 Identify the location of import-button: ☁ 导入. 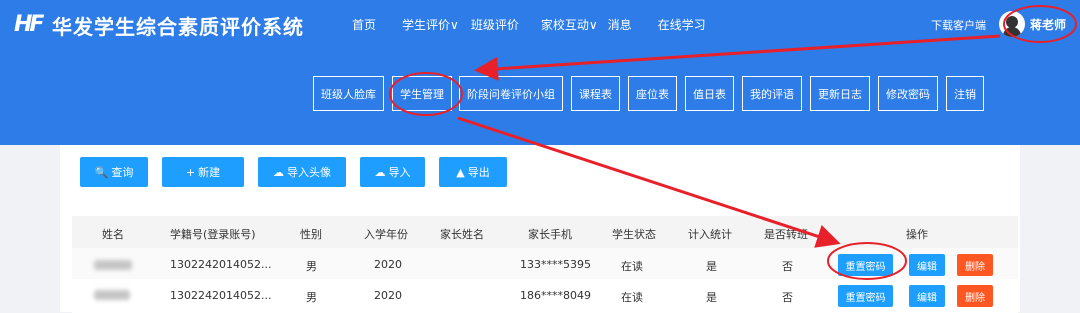
(392, 172).